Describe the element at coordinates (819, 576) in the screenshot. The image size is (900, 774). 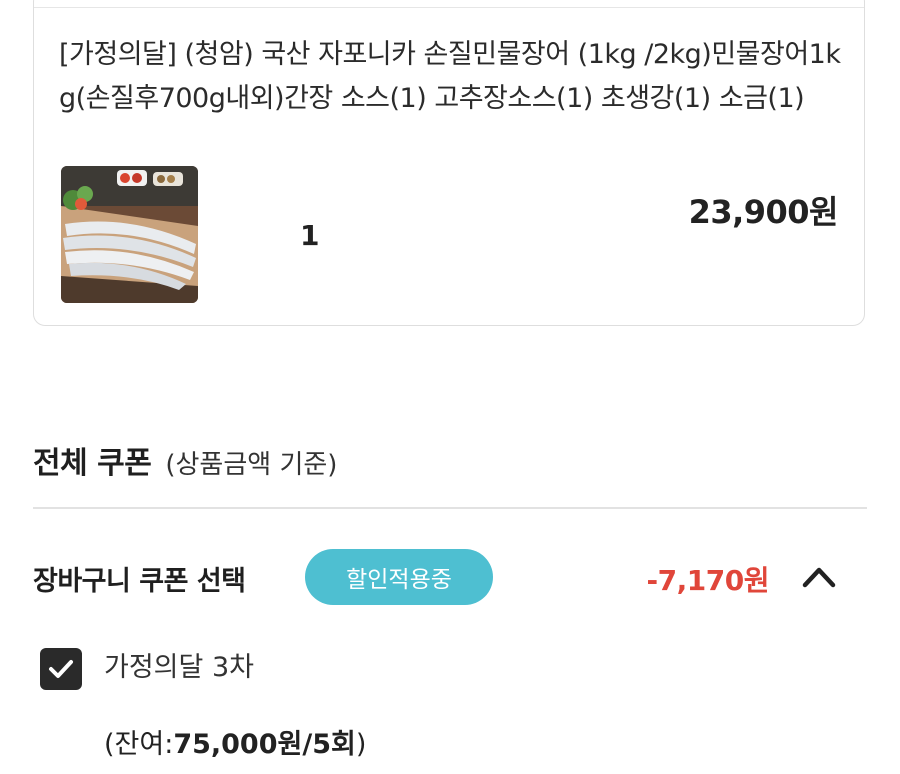
I see `chevron-up-icon` at that location.